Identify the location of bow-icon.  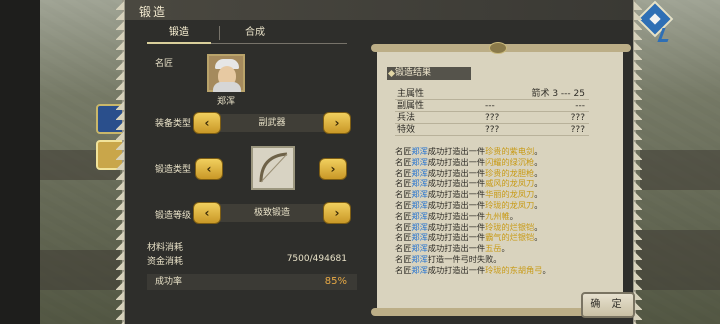
(273, 167).